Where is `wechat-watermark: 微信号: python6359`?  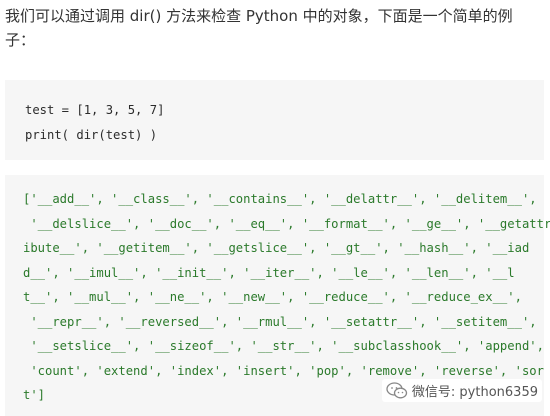 wechat-watermark: 微信号: python6359 is located at coordinates (461, 390).